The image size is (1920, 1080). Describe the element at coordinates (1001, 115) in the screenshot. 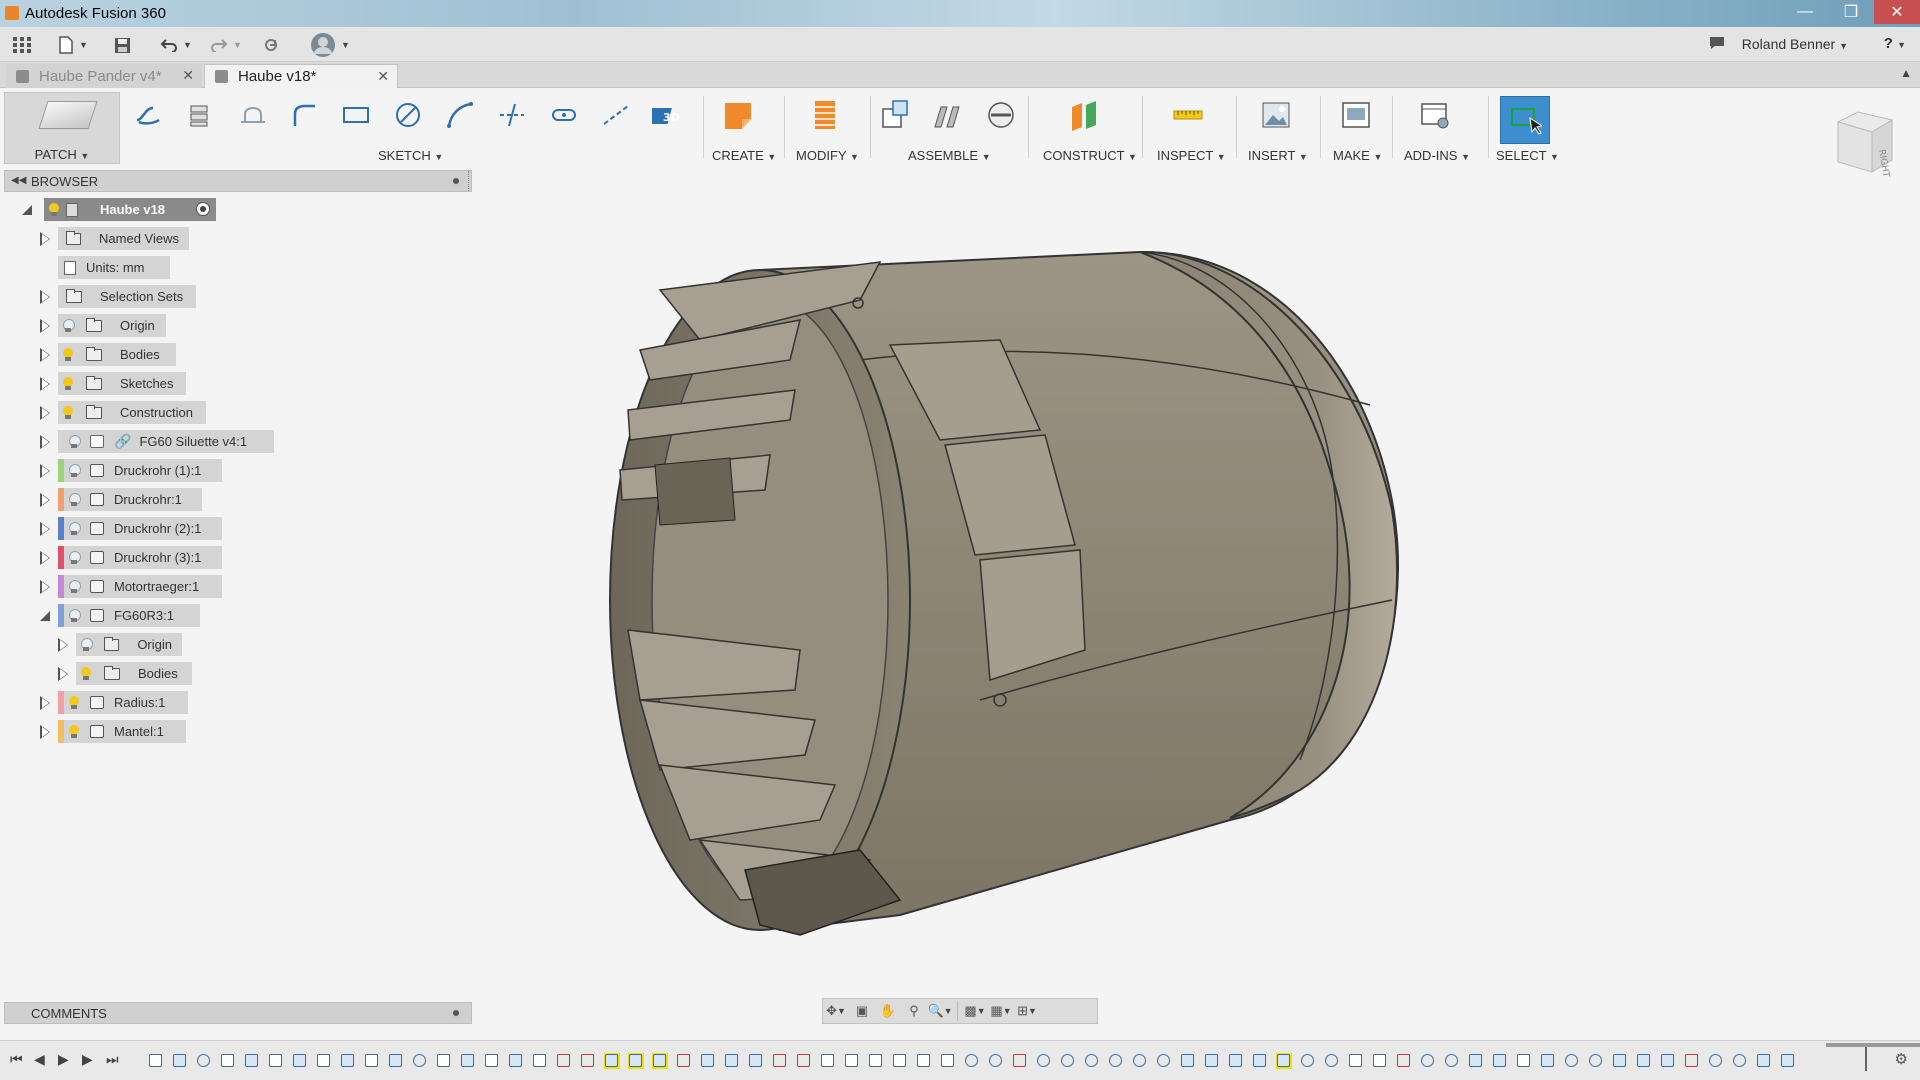

I see `as-built-joint-icon` at that location.